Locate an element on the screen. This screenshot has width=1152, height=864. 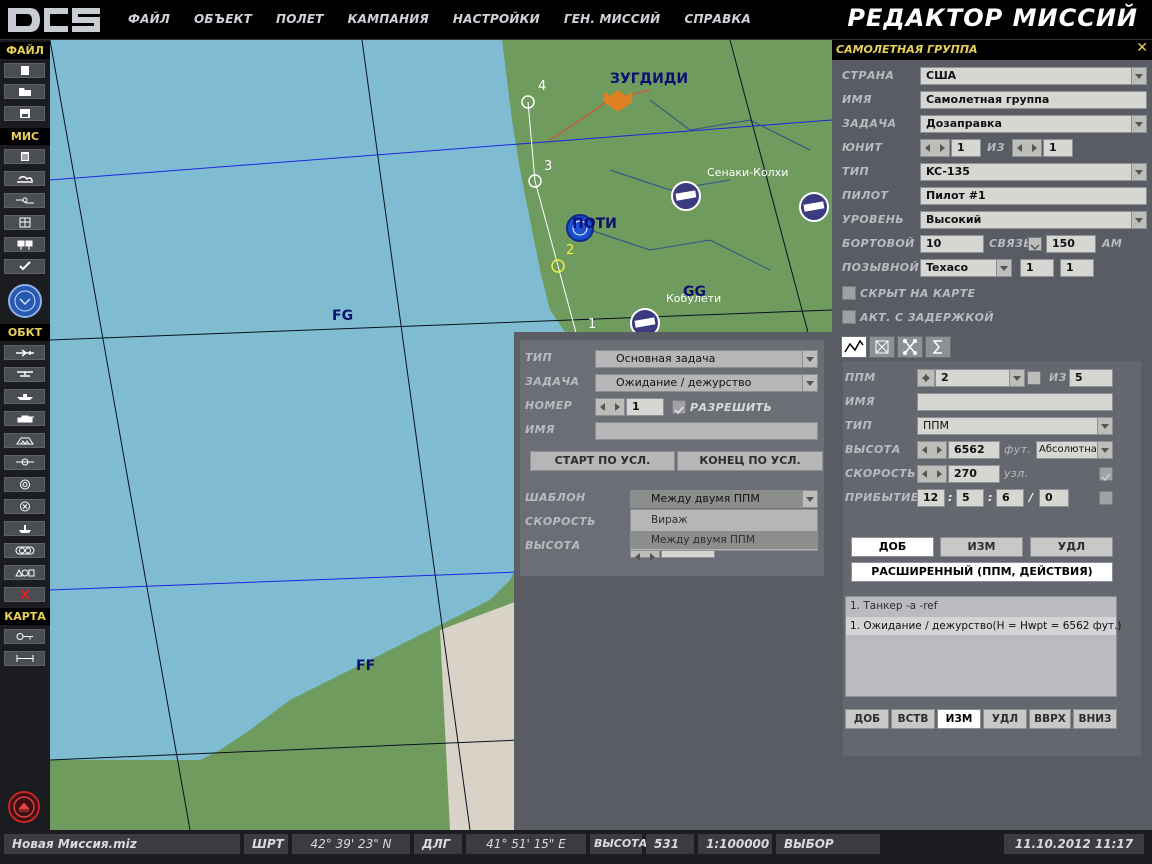
wp-speed-stepper is located at coordinates (932, 474).